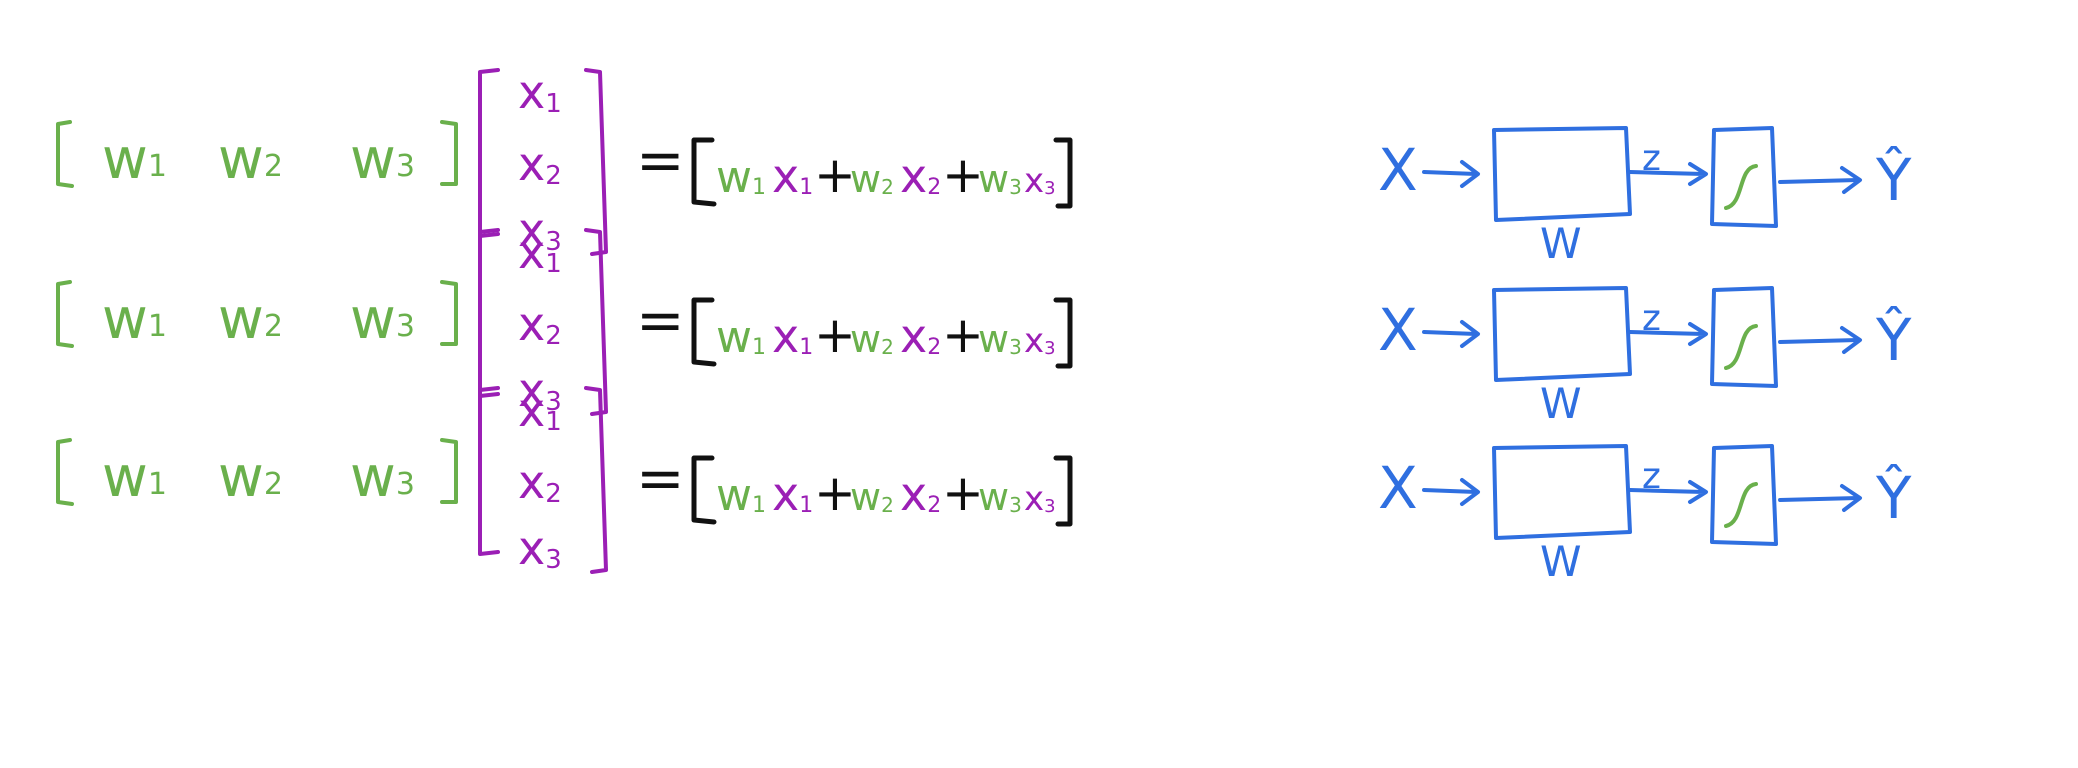  What do you see at coordinates (1645, 197) in the screenshot?
I see `flow-row-1: X Wz Ŷ` at bounding box center [1645, 197].